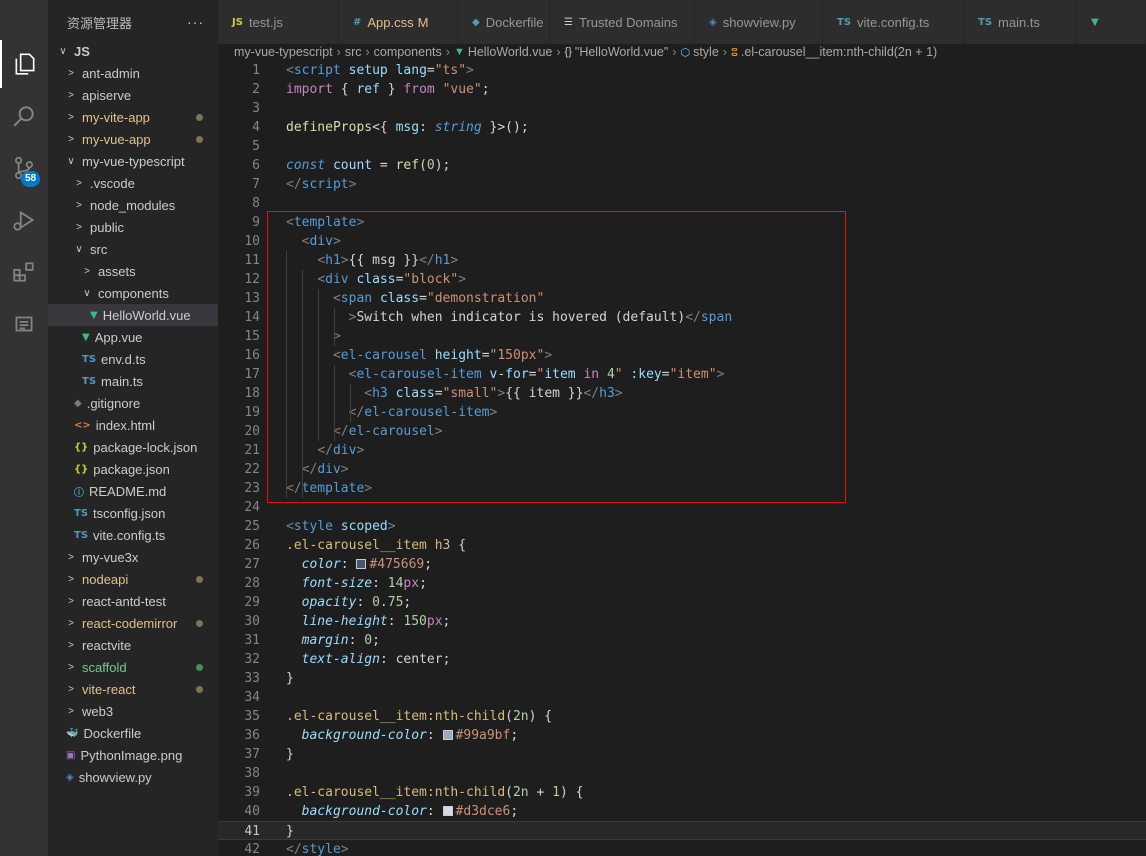  What do you see at coordinates (423, 165) in the screenshot?
I see `code-token: (` at bounding box center [423, 165].